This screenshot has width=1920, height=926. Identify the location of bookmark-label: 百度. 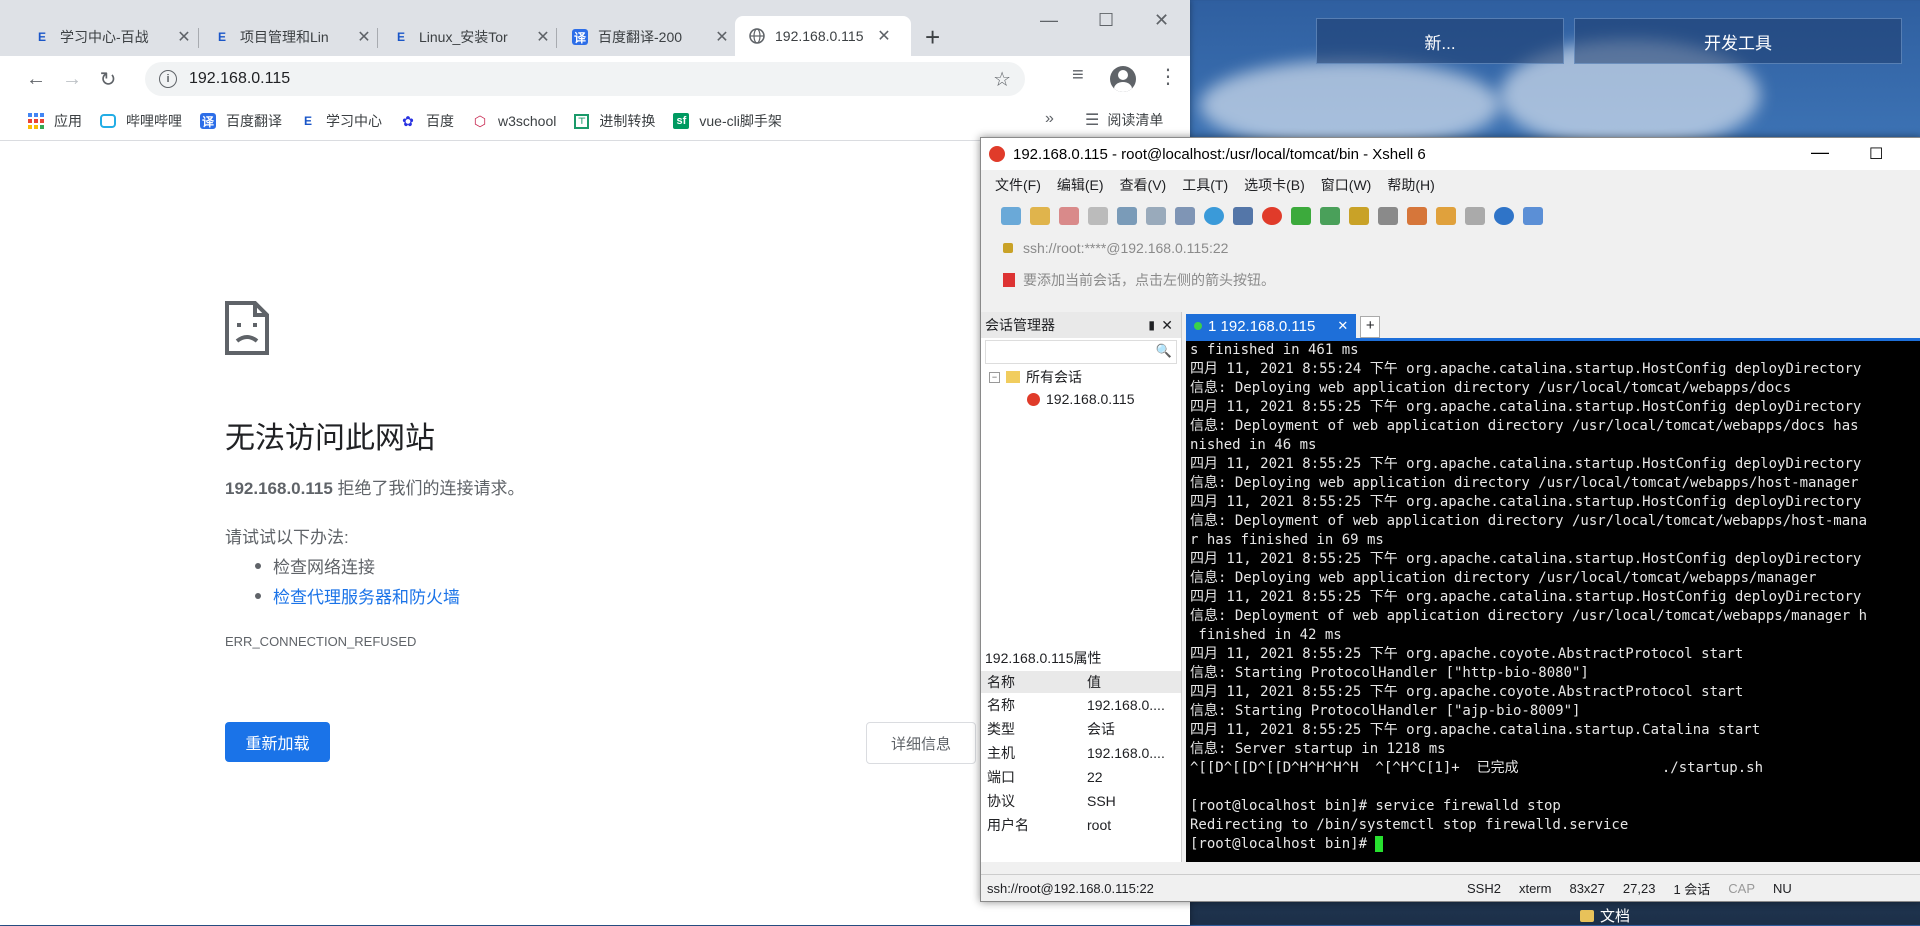
(440, 121).